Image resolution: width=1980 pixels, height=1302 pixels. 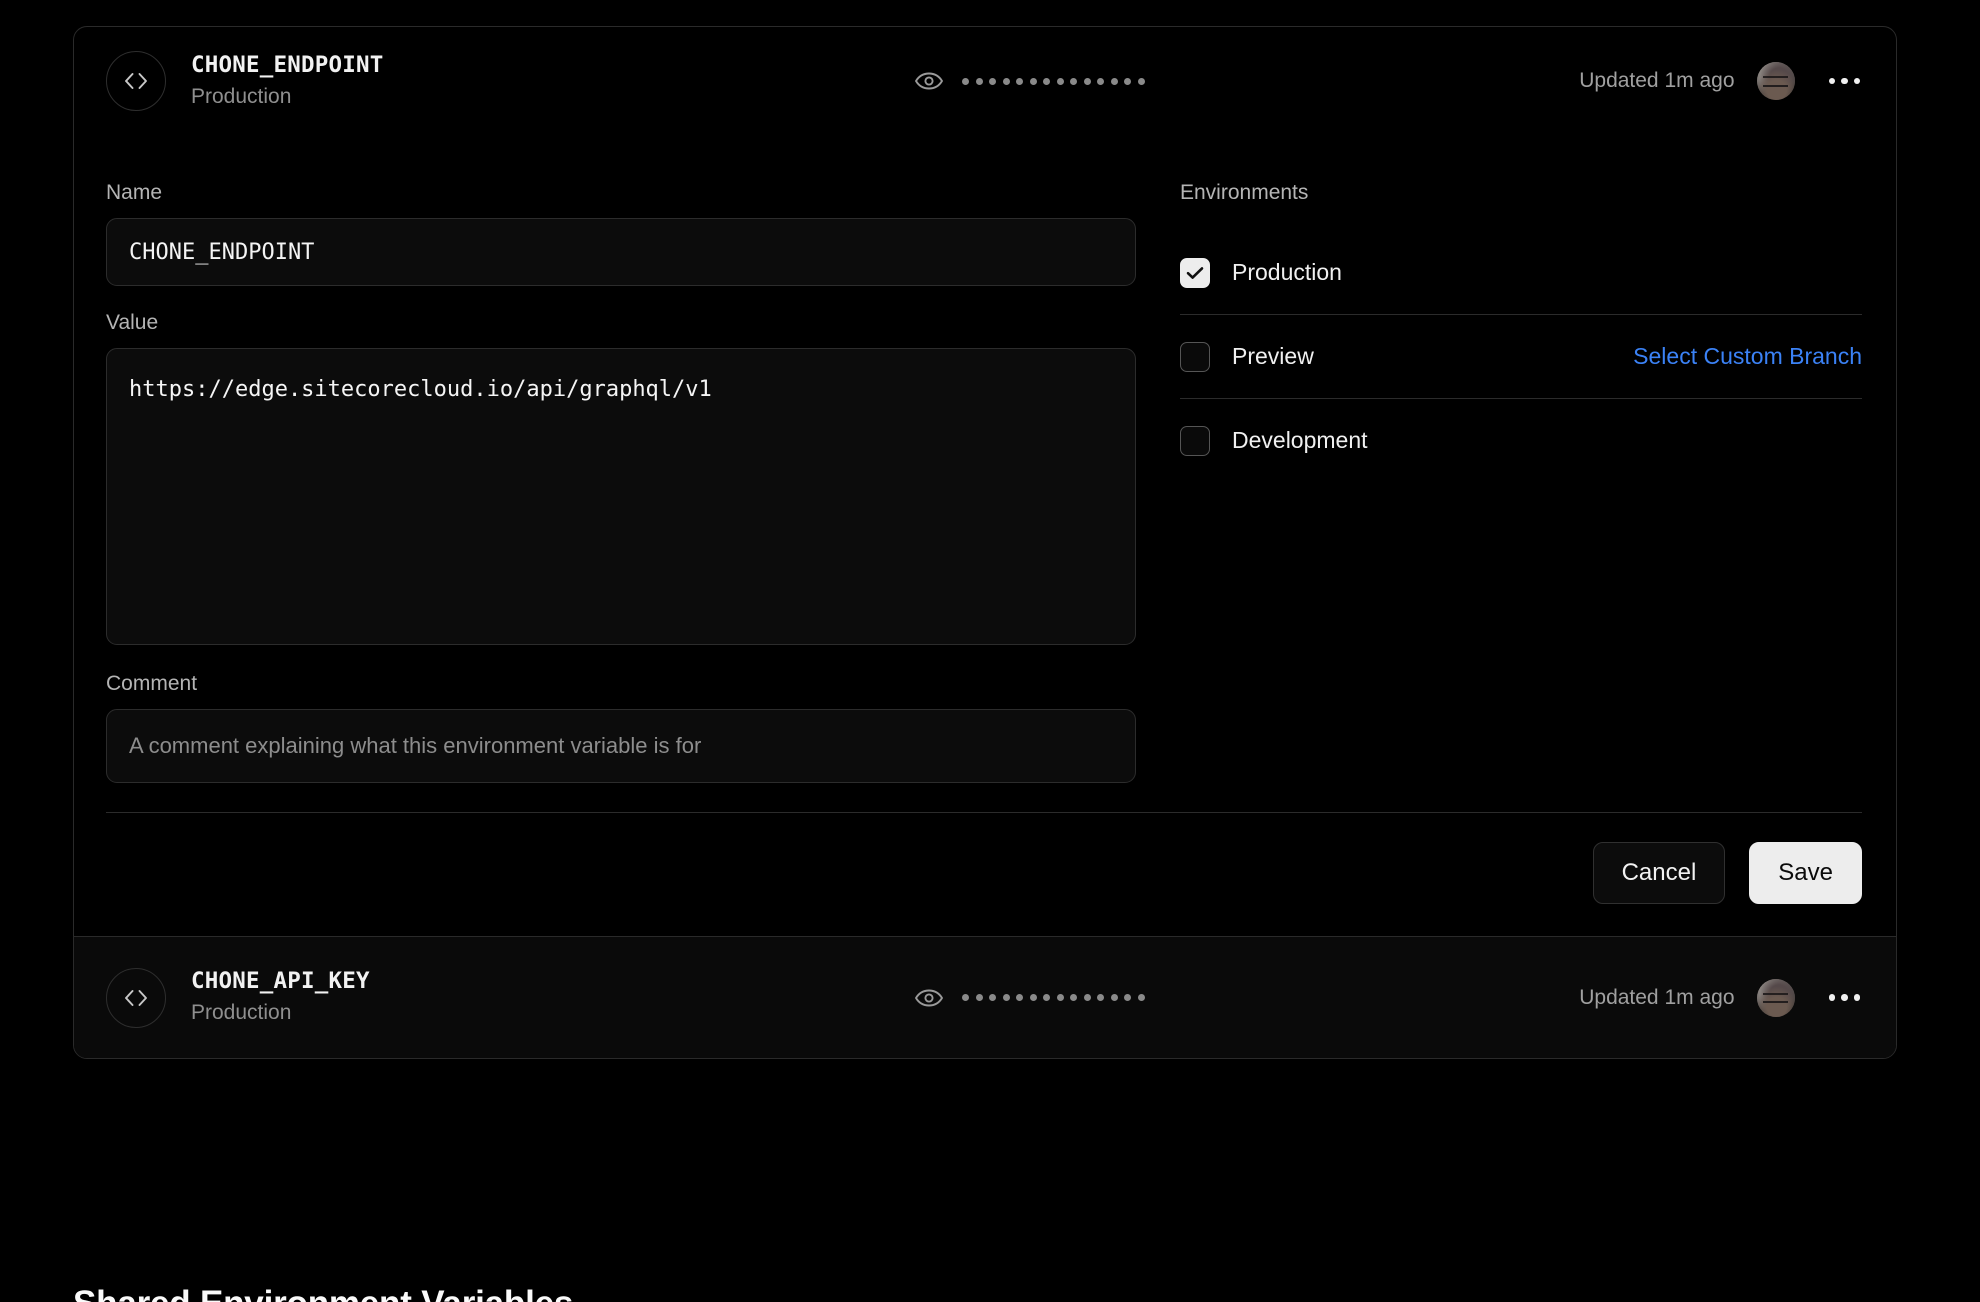 I want to click on checkbox-preview, so click(x=1195, y=356).